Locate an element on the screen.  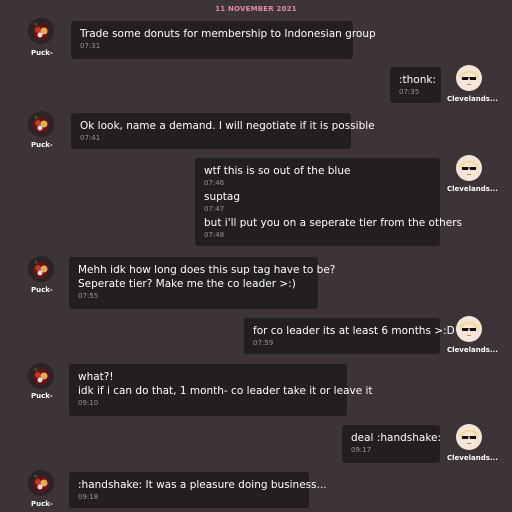
message-text: suptag is located at coordinates (222, 197).